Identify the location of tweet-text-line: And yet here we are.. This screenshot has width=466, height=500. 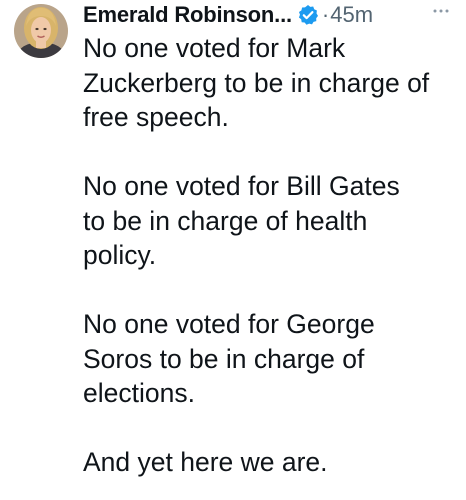
(205, 462).